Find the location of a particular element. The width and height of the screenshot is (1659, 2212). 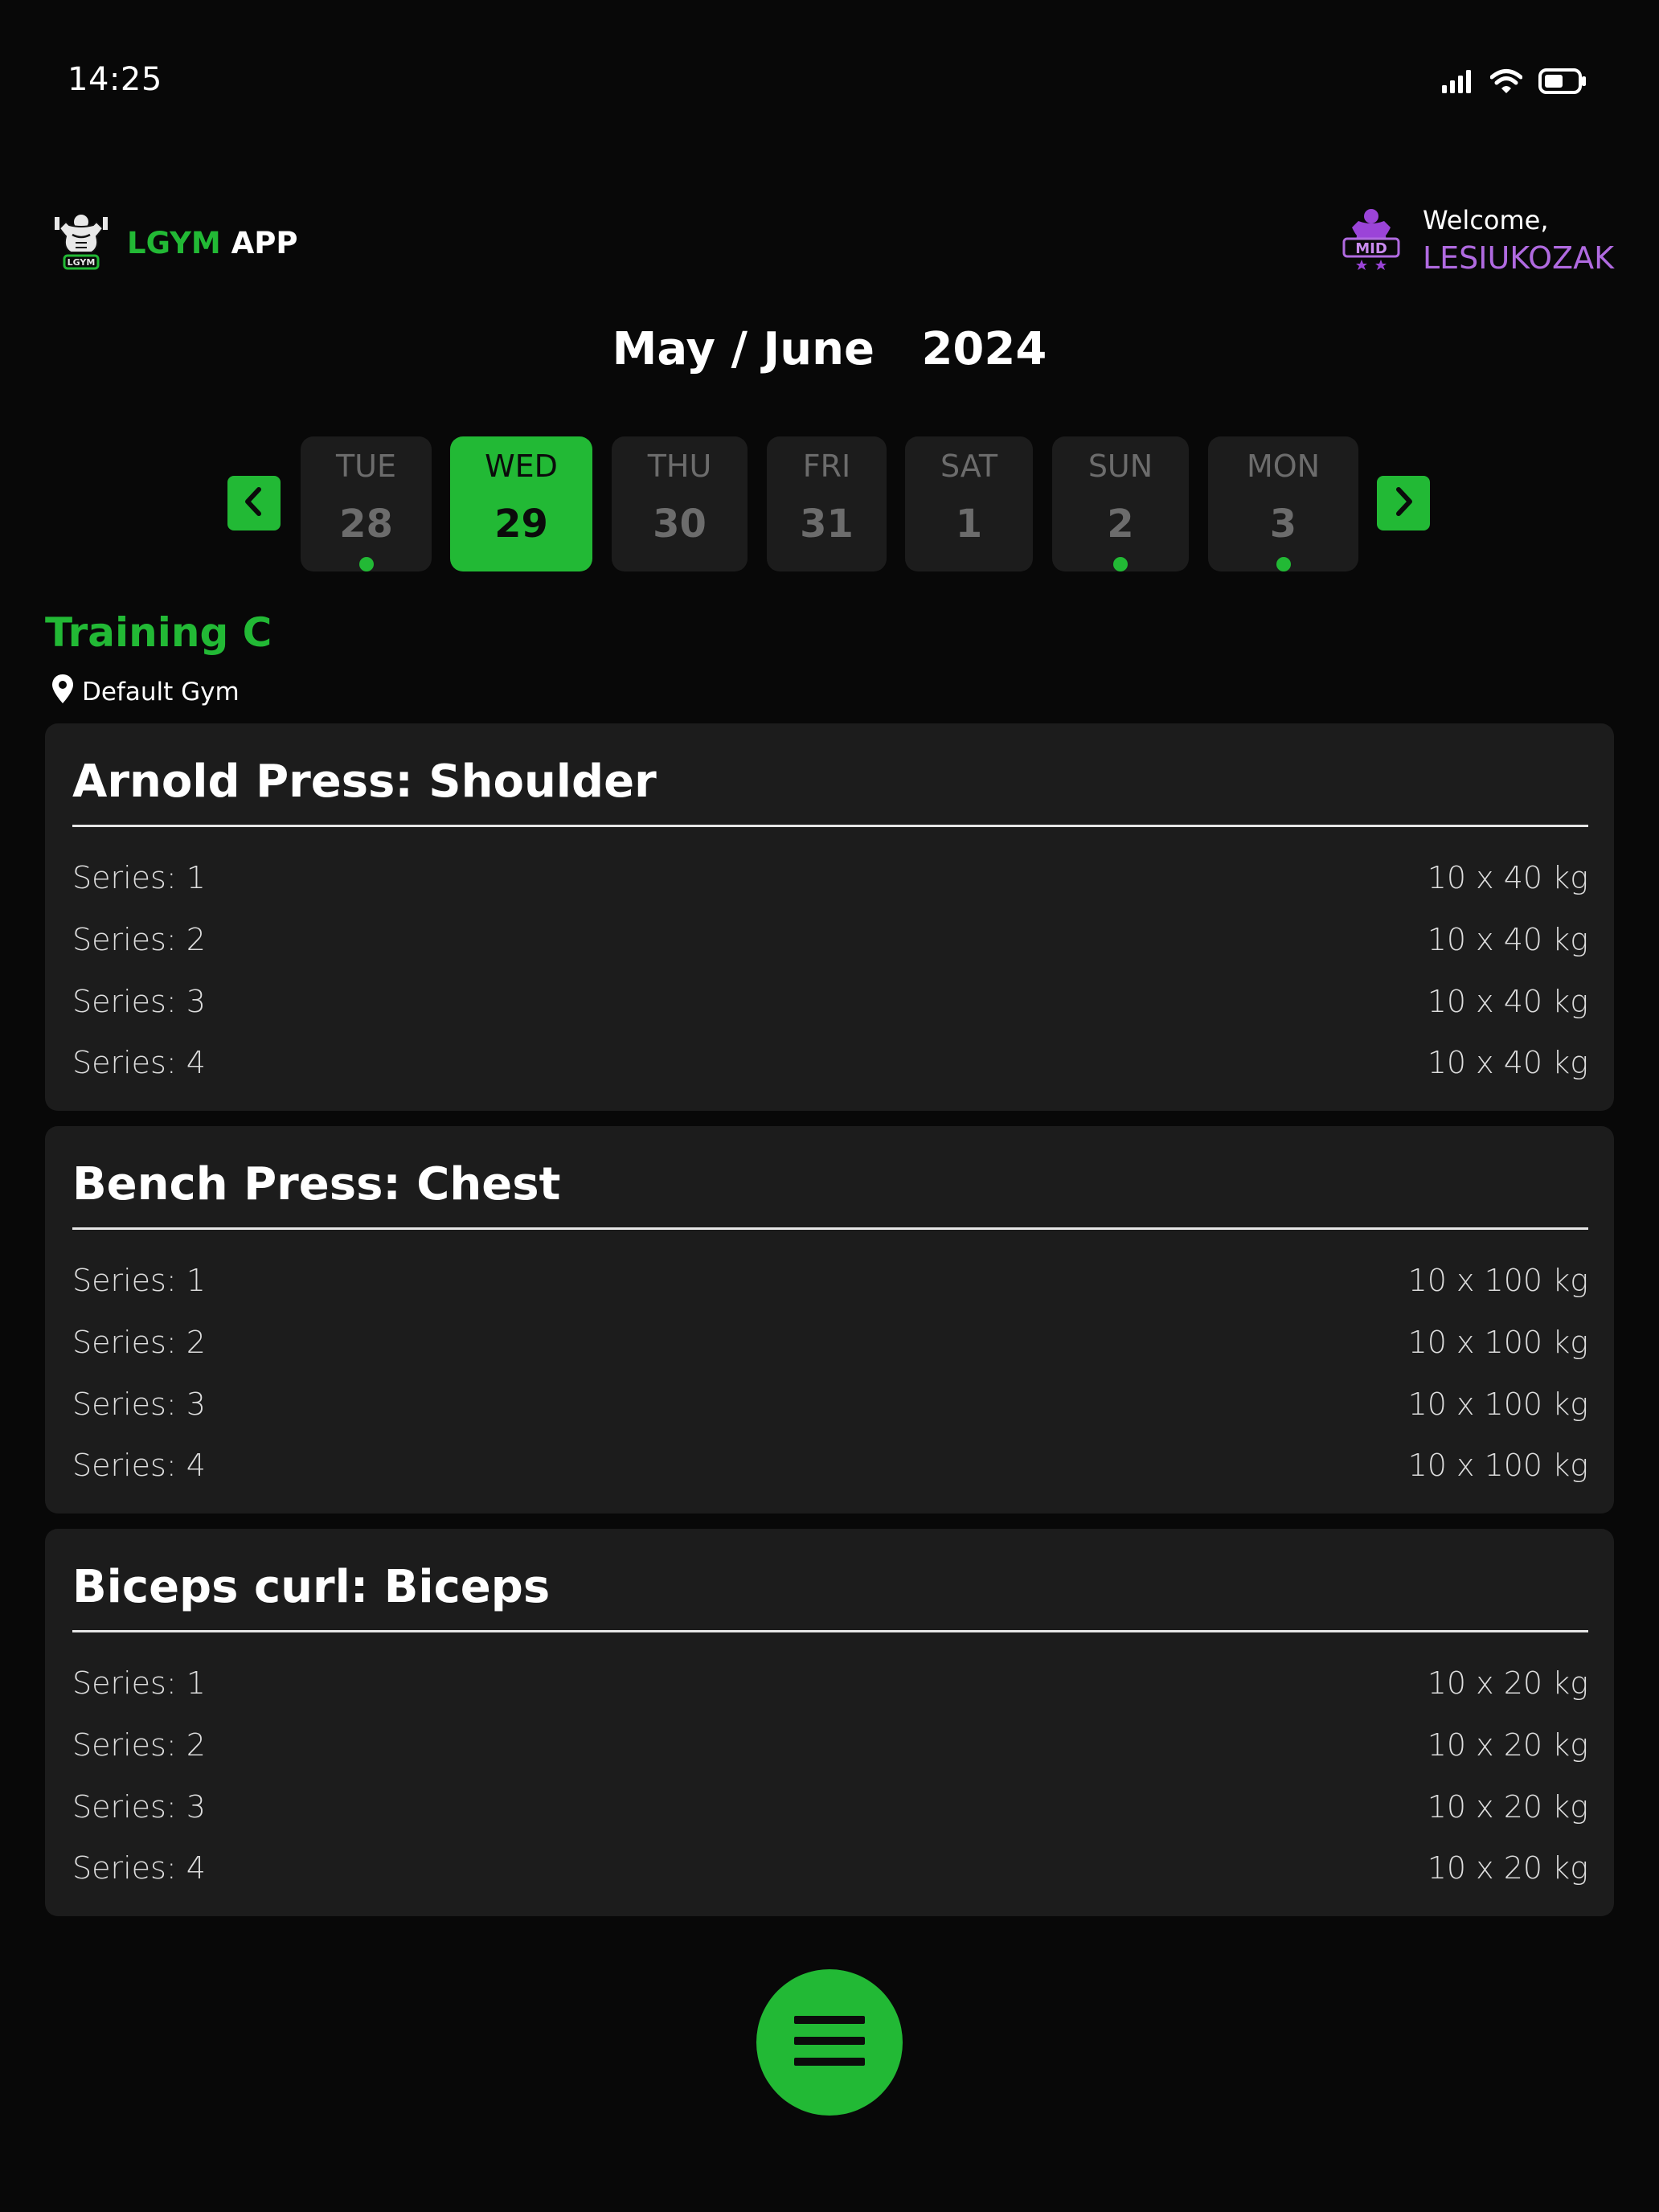

series-row: Series: 4 10 x 20 kg is located at coordinates (830, 1868).